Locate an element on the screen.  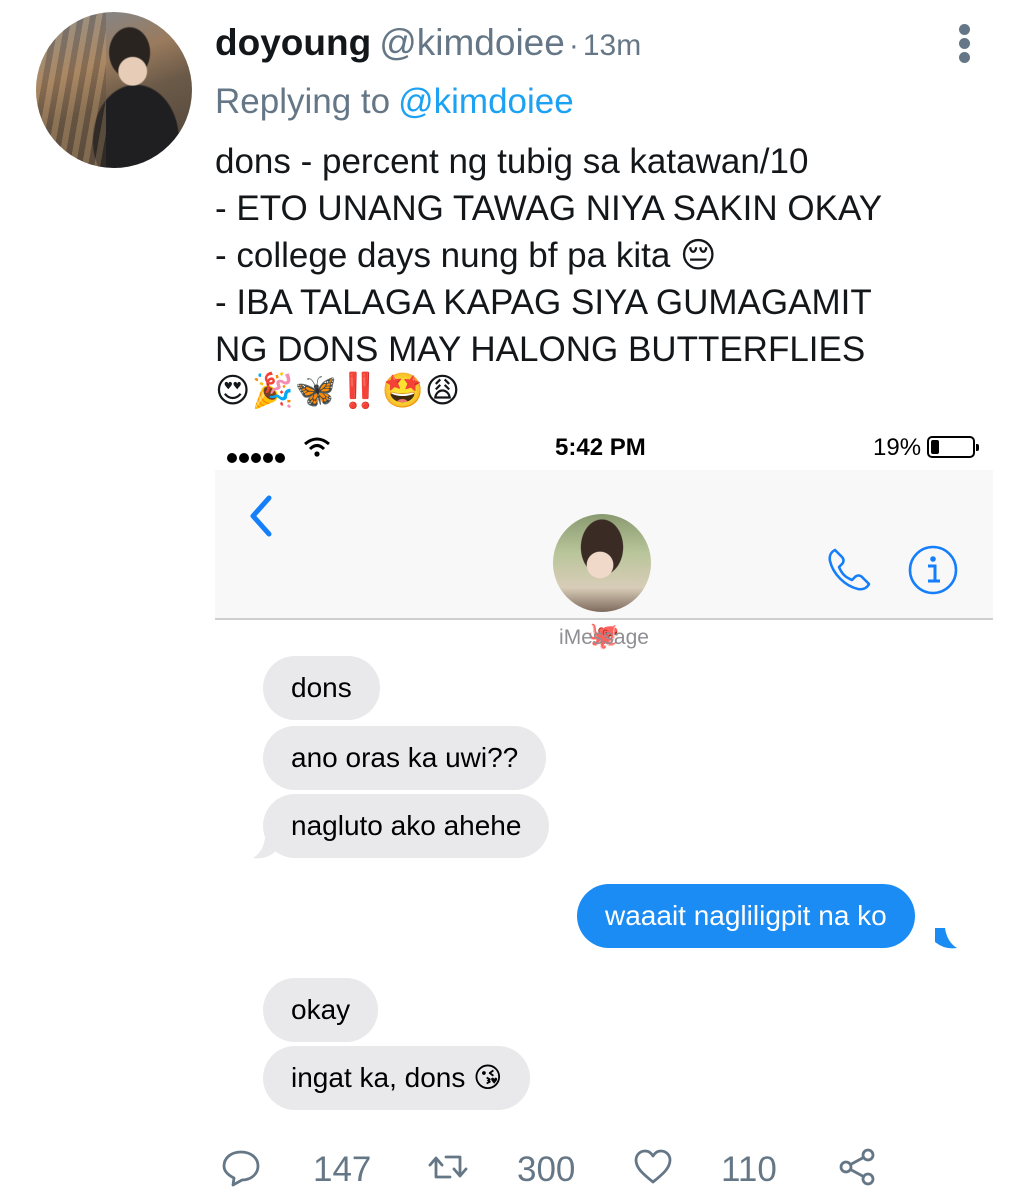
wifi-icon is located at coordinates (317, 447).